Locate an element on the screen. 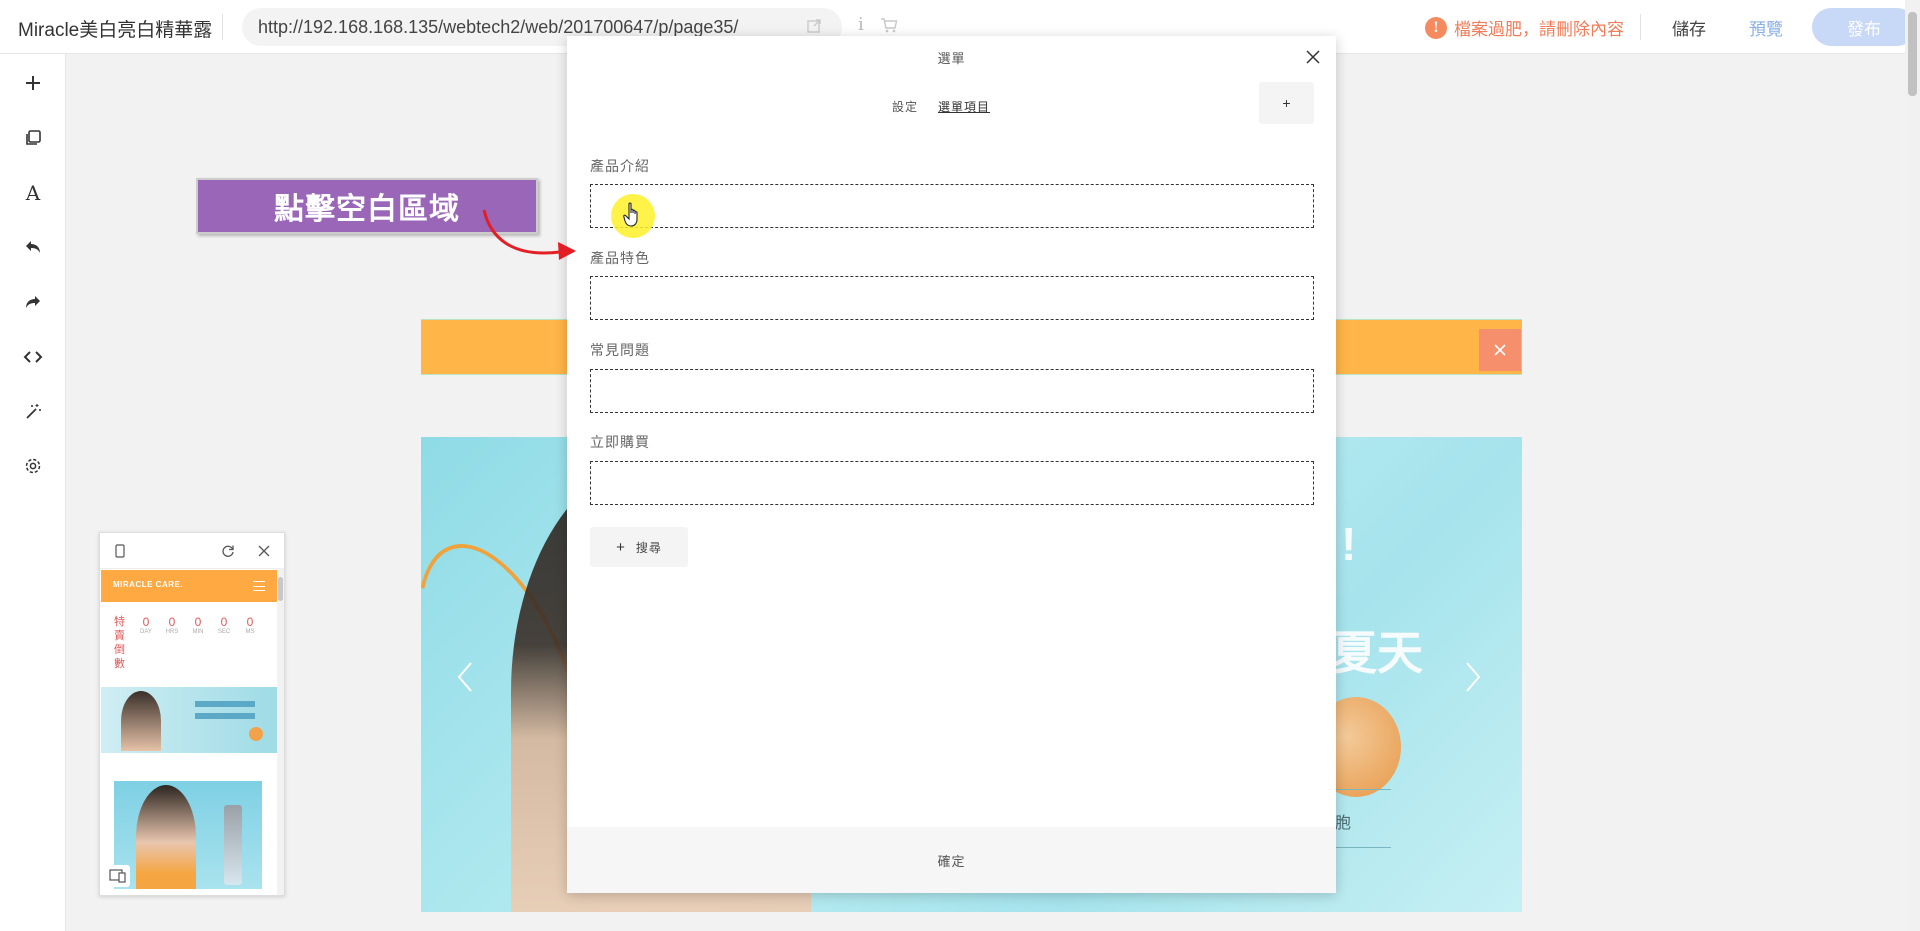  chevron-left-icon is located at coordinates (465, 677).